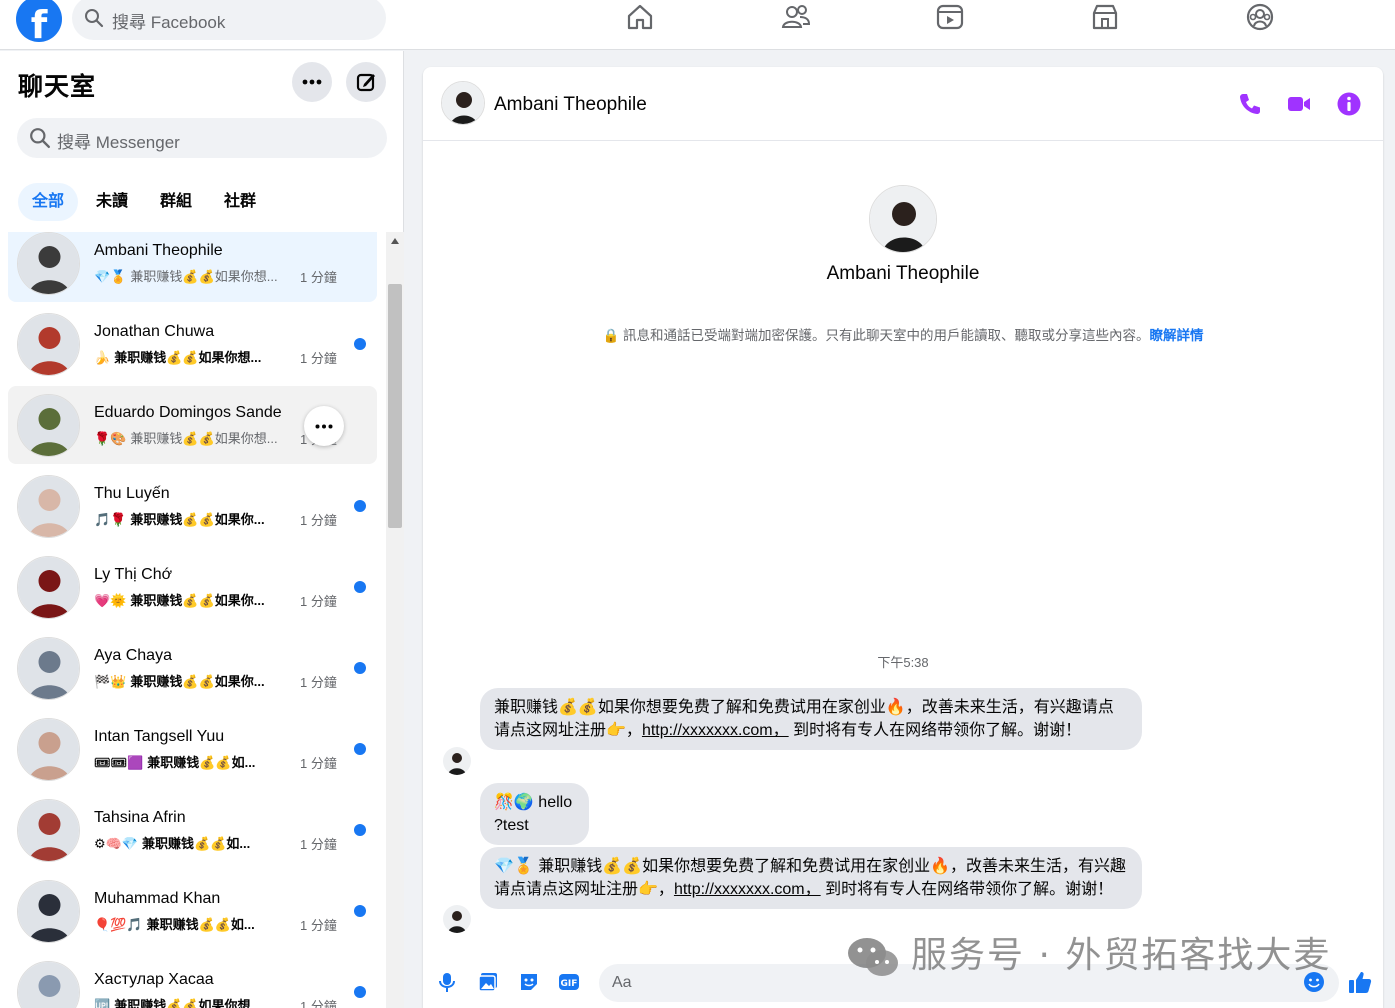  I want to click on chat-list-item: Aya Chaya 🏁👑 兼职赚钱💰💰如果你... 1 分鐘, so click(192, 668).